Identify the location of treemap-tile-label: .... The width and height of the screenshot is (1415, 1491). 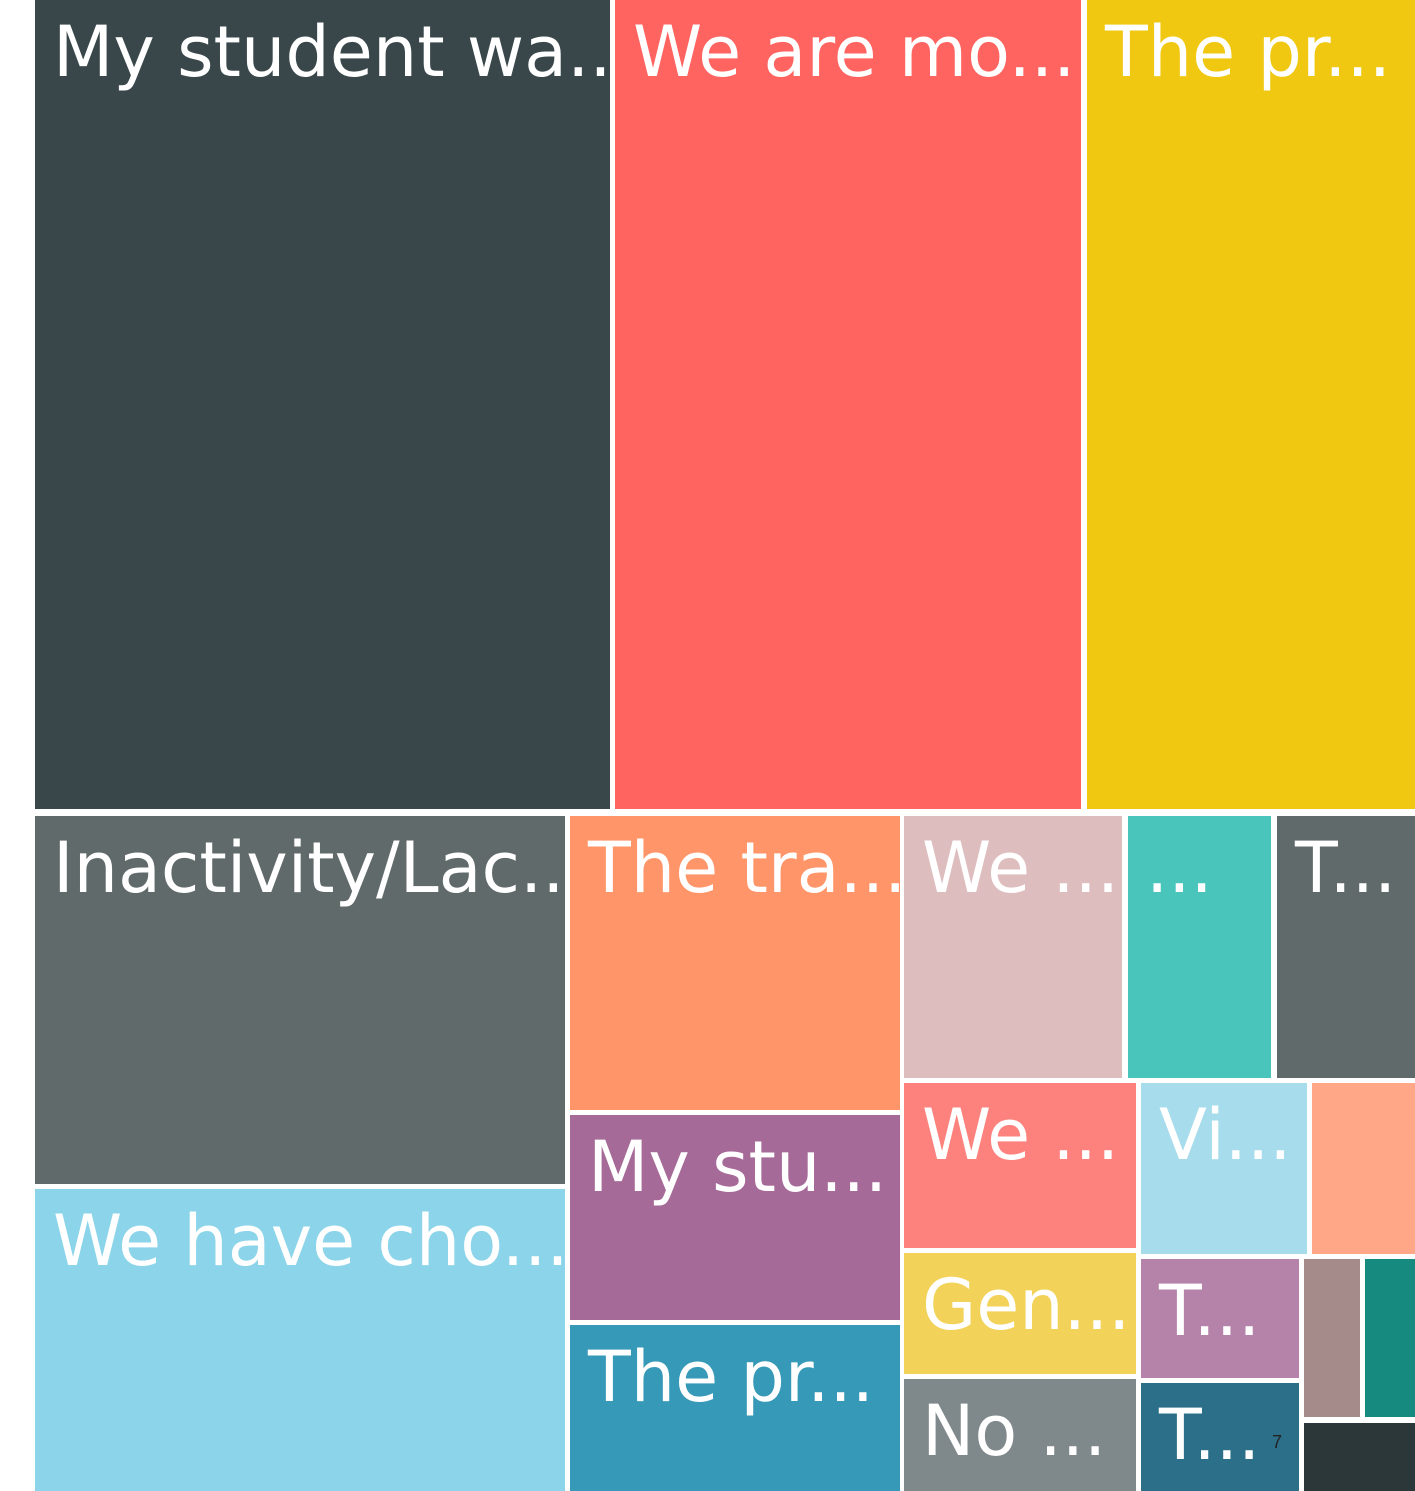
(1179, 868).